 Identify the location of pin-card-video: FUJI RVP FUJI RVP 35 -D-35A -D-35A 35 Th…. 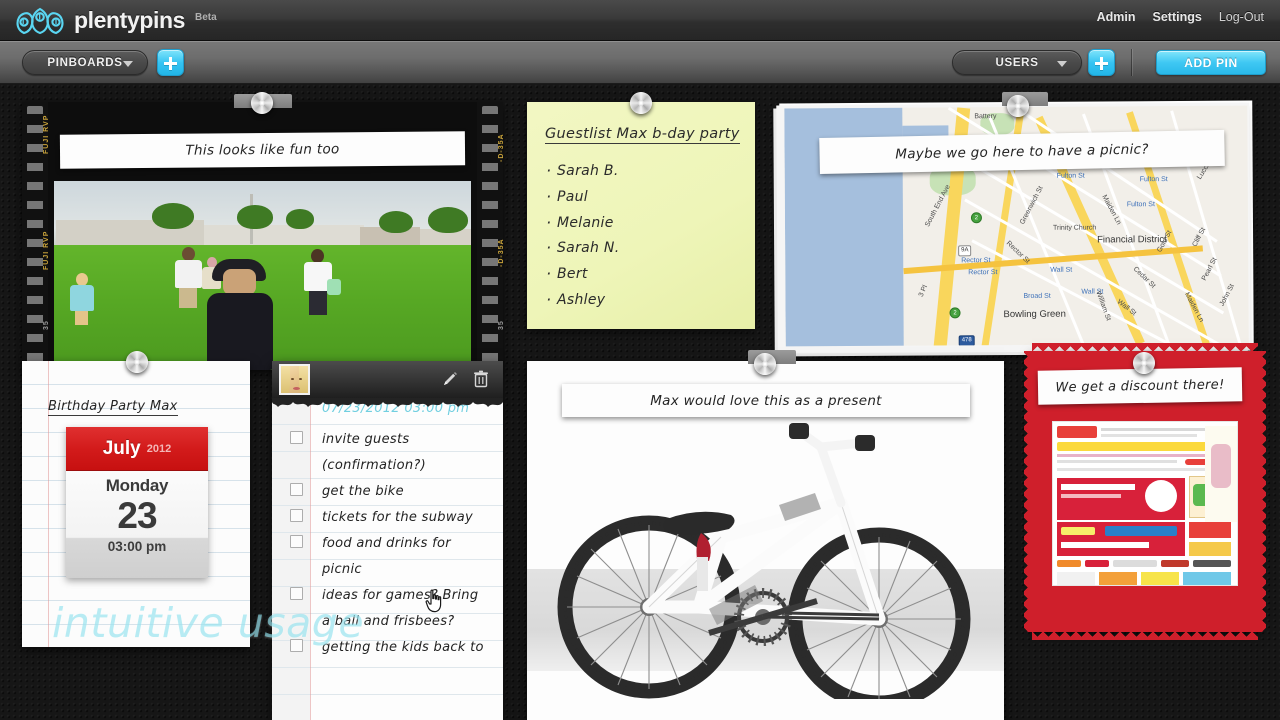
(262, 231).